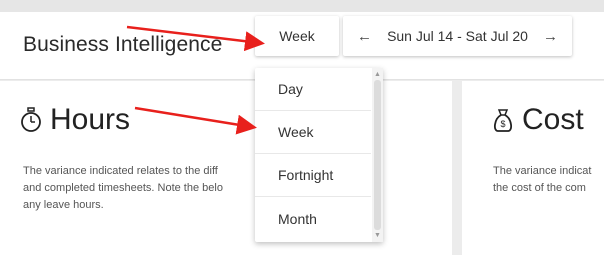 Image resolution: width=604 pixels, height=255 pixels. I want to click on period-option-label: Day, so click(290, 89).